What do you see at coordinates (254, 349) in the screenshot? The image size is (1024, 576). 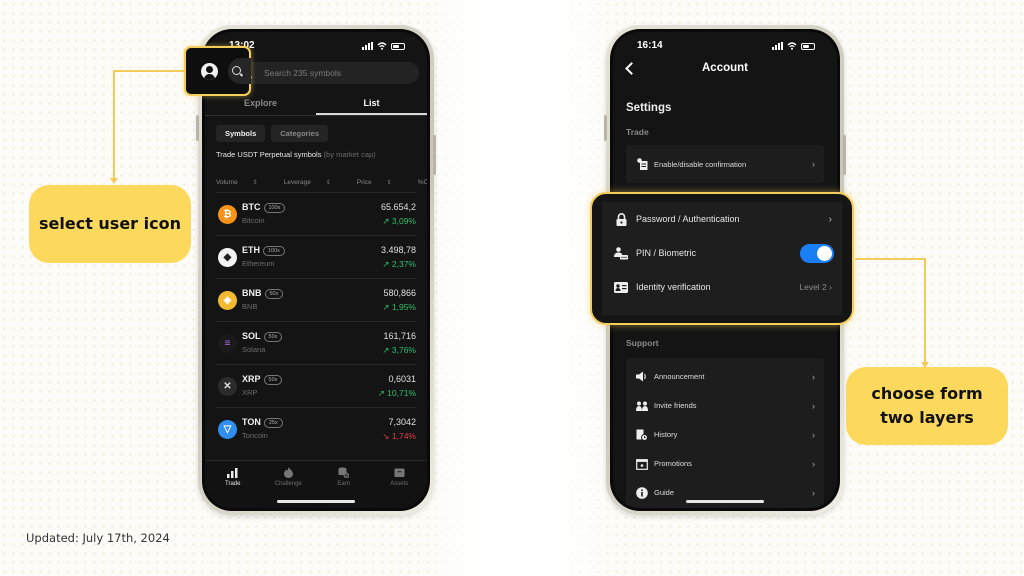 I see `coin-name: Solana` at bounding box center [254, 349].